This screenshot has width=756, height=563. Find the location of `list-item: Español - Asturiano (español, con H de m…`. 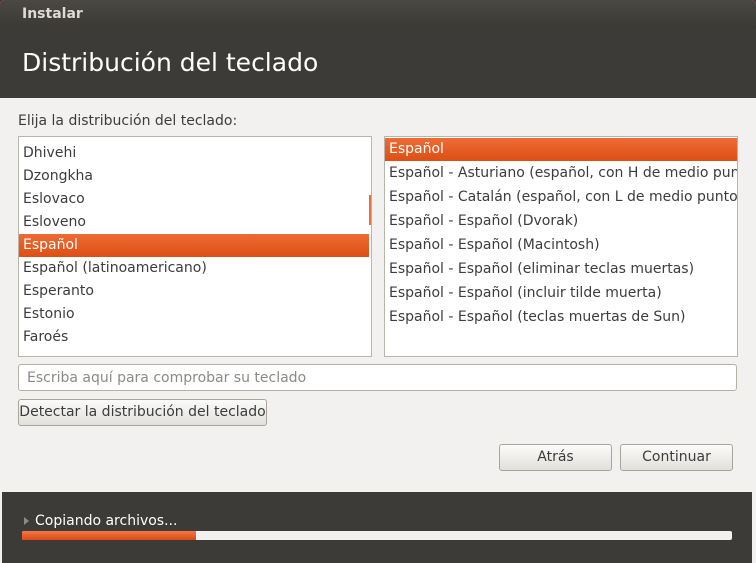

list-item: Español - Asturiano (español, con H de m… is located at coordinates (561, 173).